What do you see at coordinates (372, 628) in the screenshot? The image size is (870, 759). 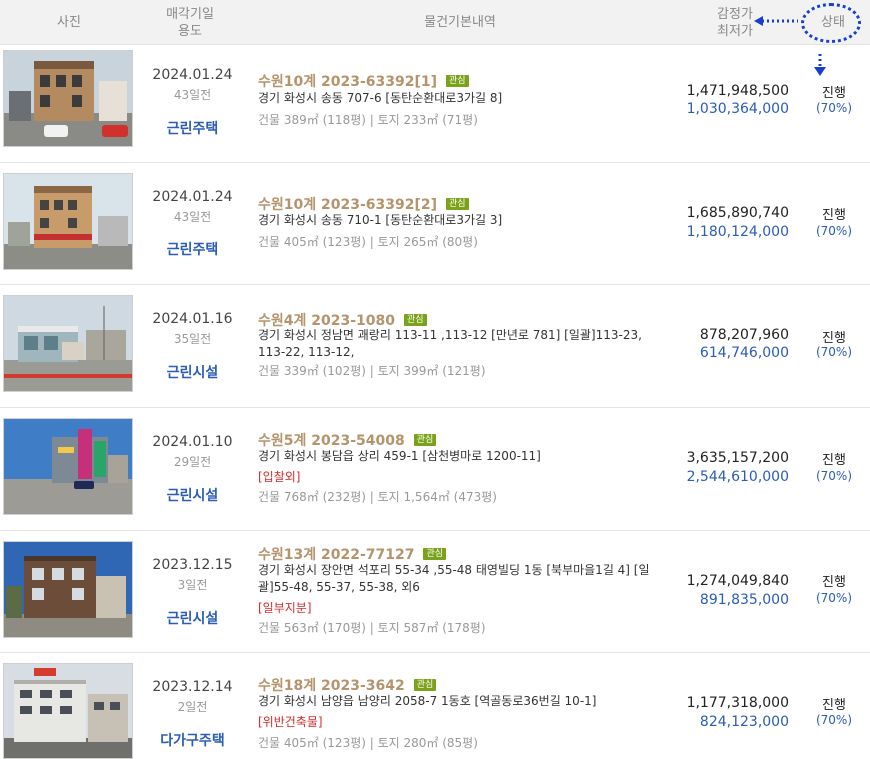 I see `area-info: 건물 563㎡ (170평) | 토지 587㎡ (178평)` at bounding box center [372, 628].